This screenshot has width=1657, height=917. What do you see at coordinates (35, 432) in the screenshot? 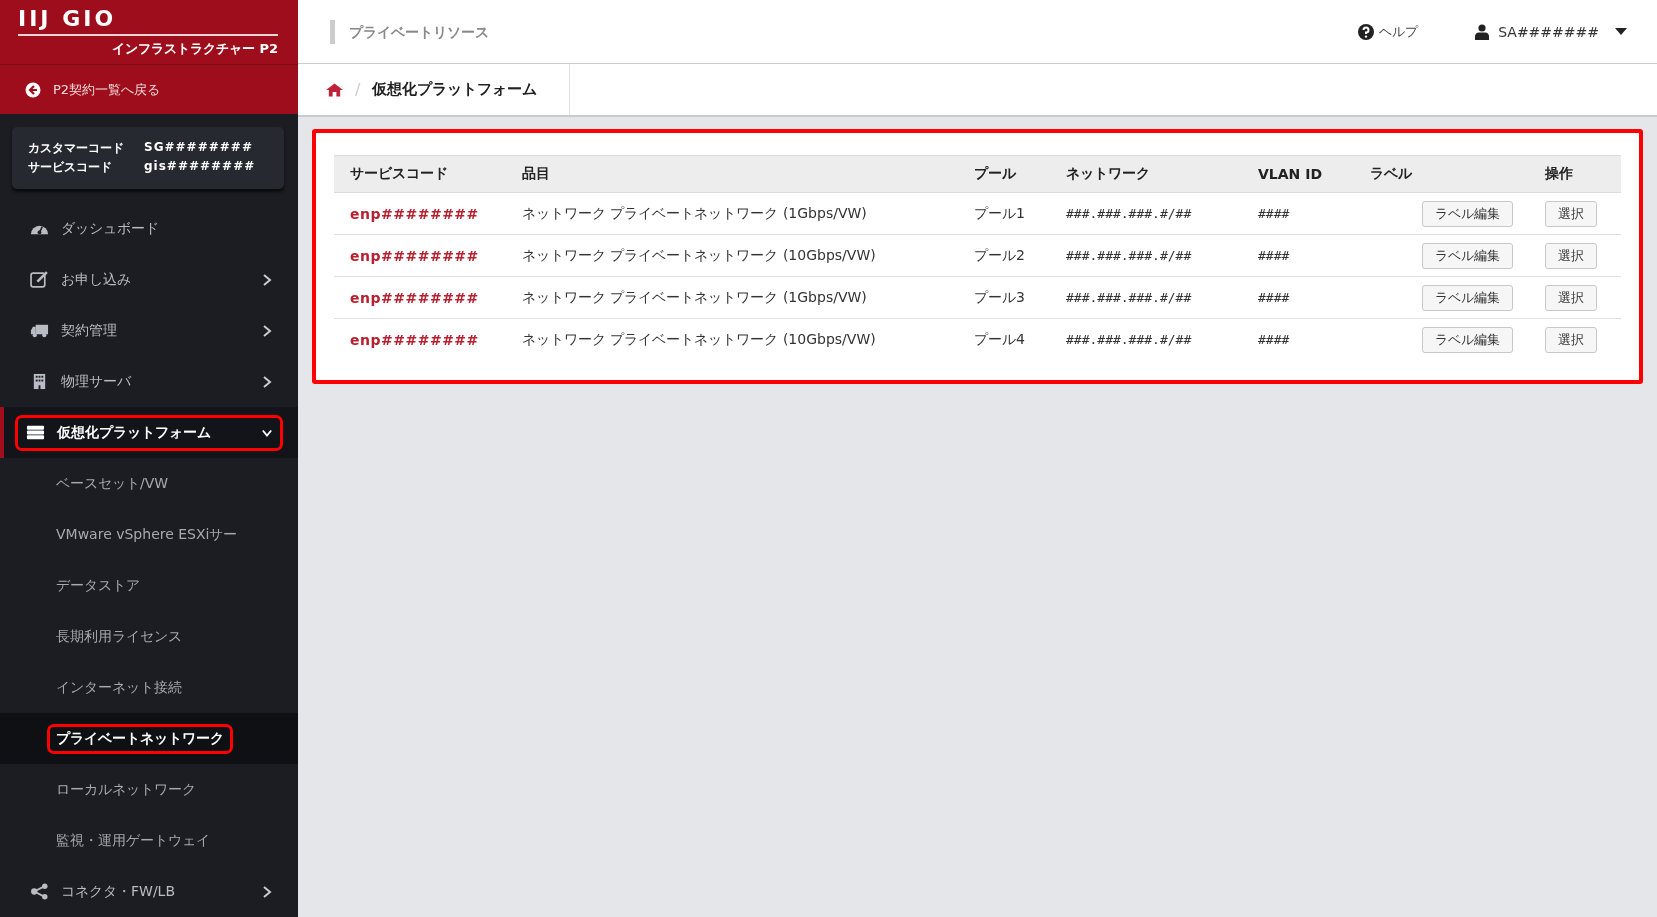
I see `server-icon` at bounding box center [35, 432].